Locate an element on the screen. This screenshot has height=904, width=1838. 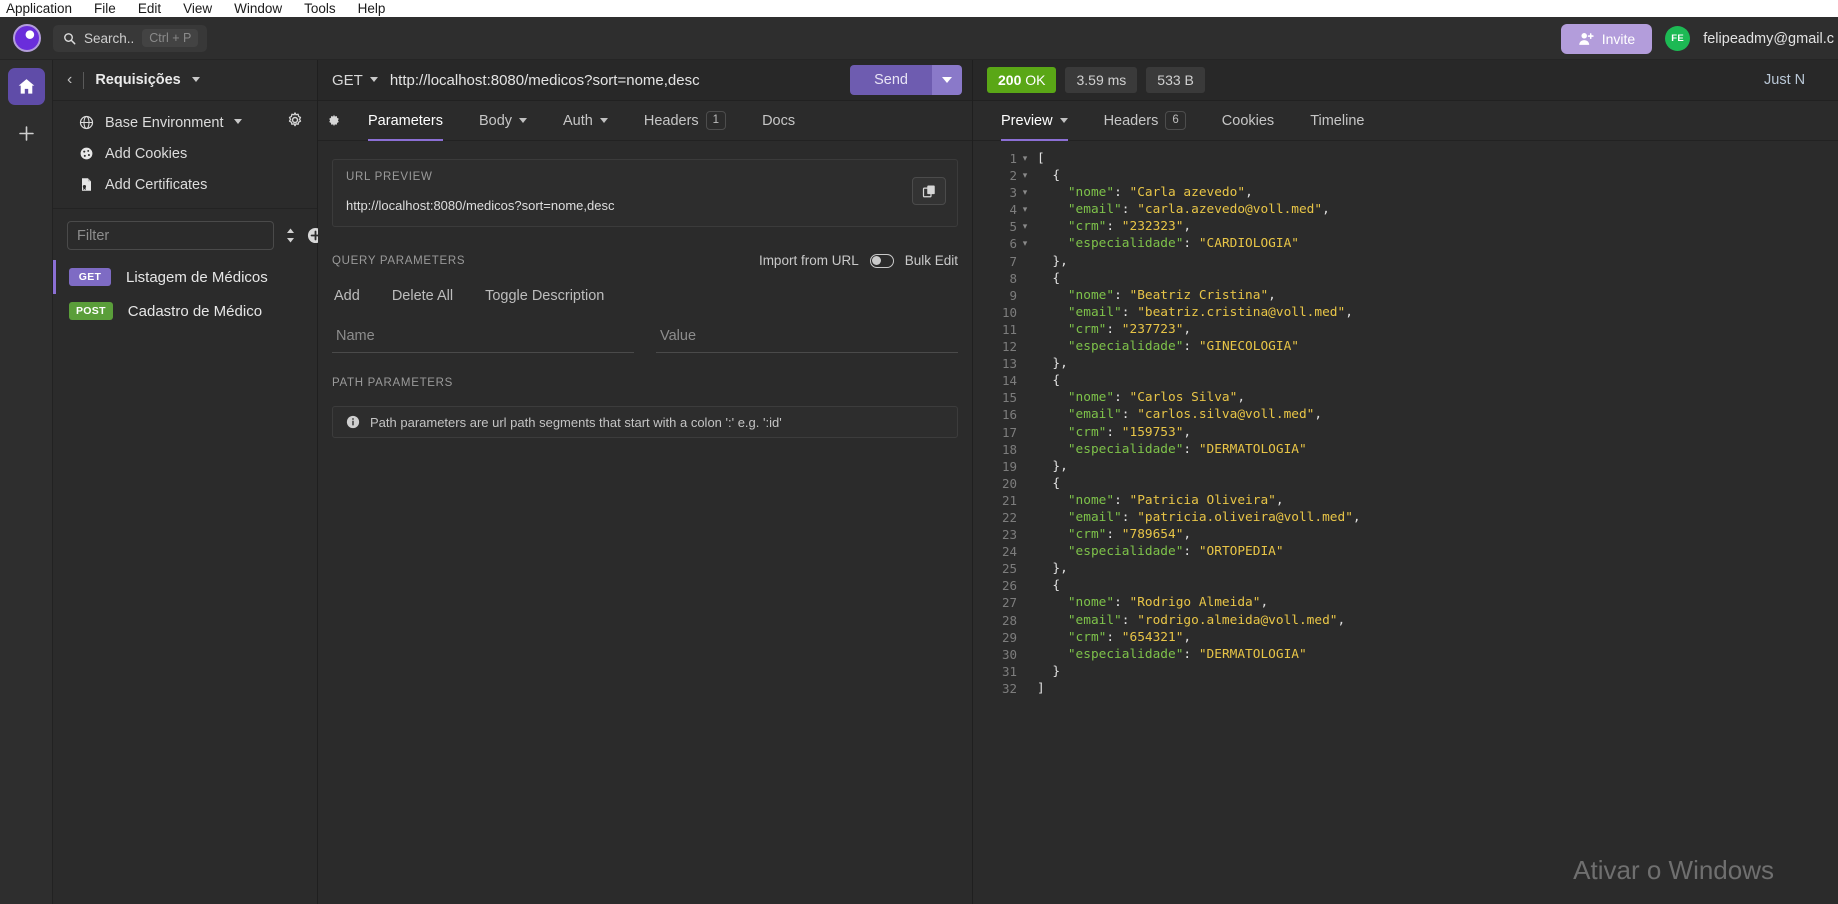
os-menu-item-file: File is located at coordinates (105, 8).